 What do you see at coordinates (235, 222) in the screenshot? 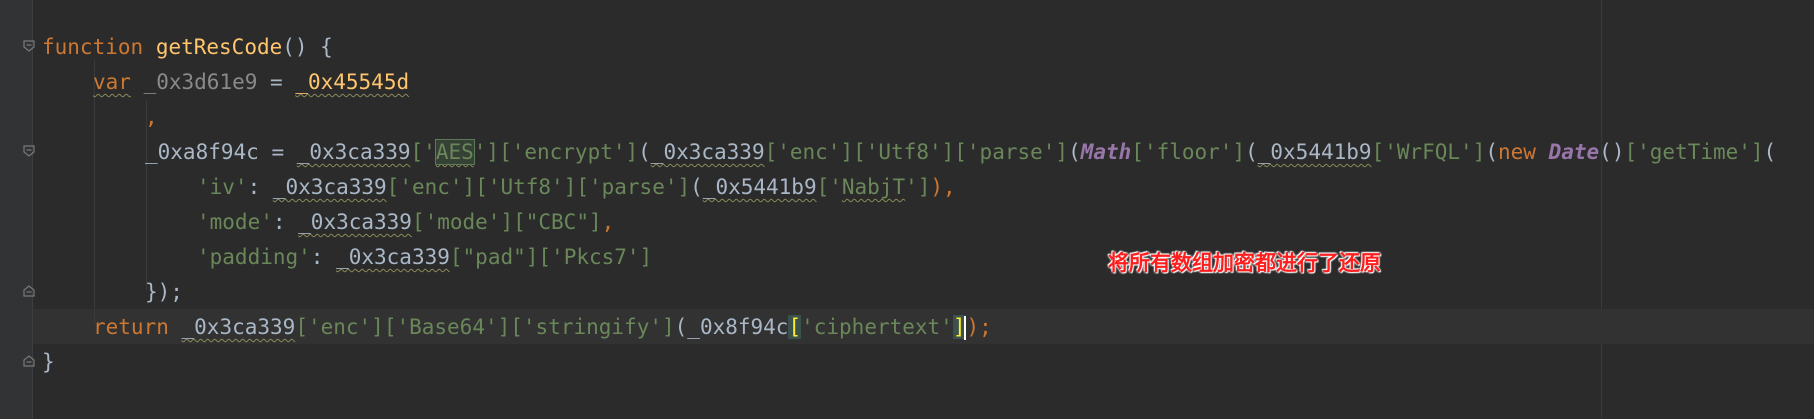
I see `string-token: 'mode'` at bounding box center [235, 222].